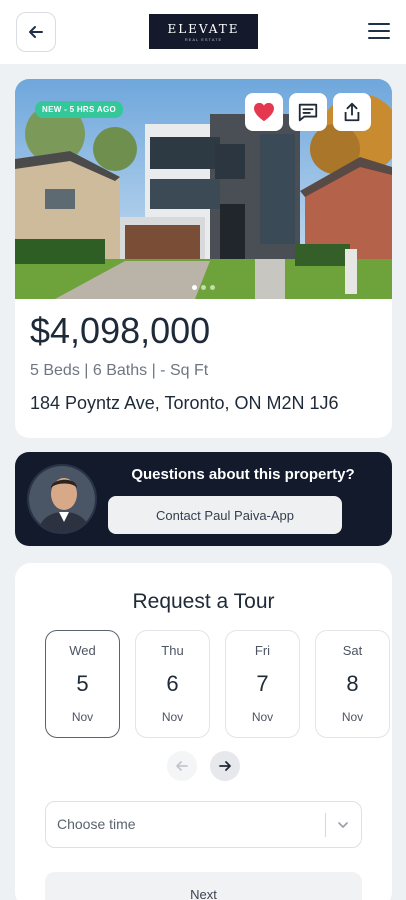  I want to click on tour-day-option: Fri 7 Nov, so click(262, 684).